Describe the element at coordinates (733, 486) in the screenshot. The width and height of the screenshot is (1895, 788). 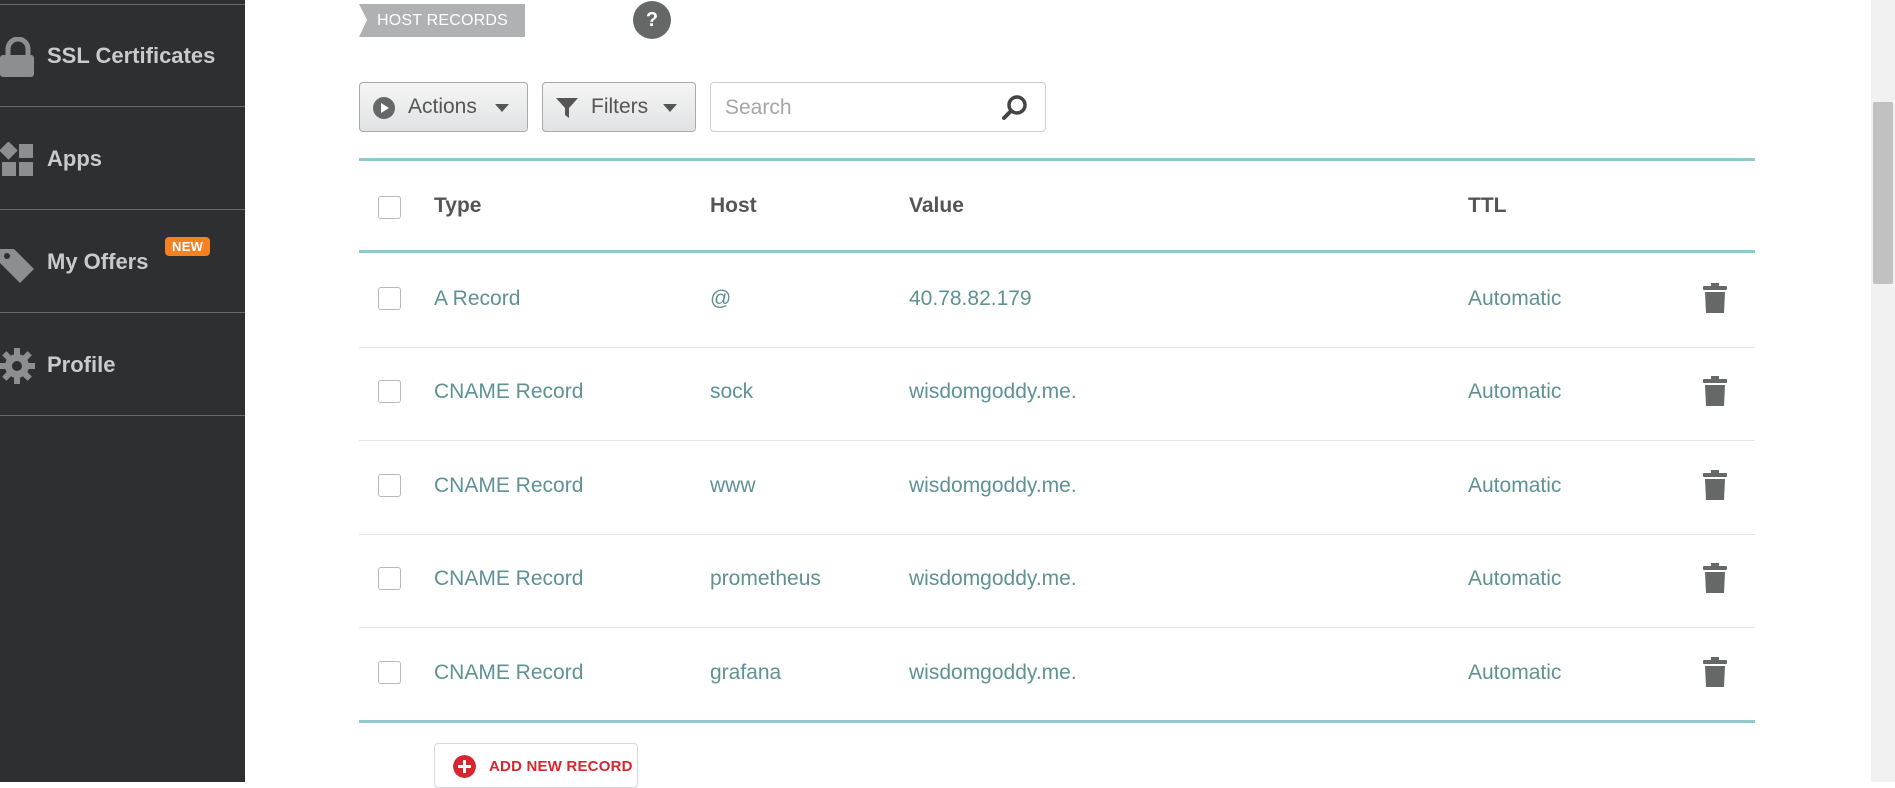
I see `record-host: www` at that location.